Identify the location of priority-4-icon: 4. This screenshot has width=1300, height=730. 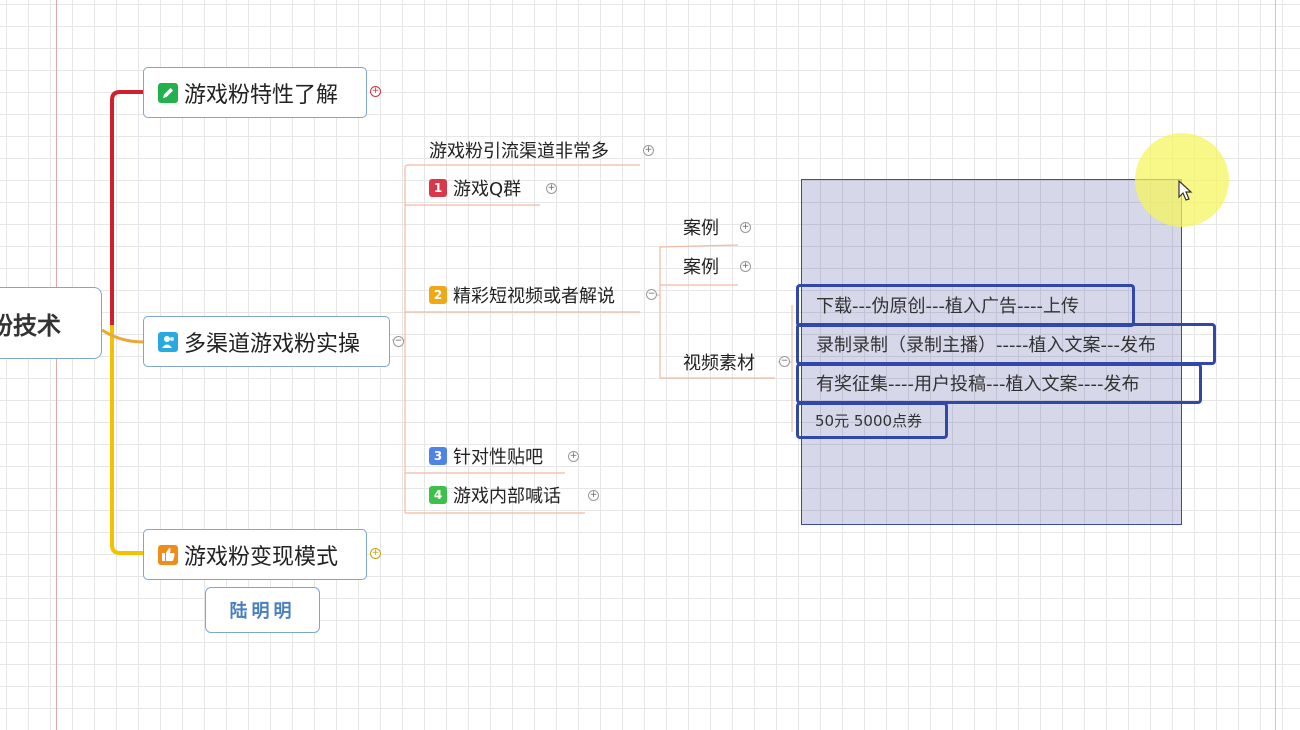
(438, 495).